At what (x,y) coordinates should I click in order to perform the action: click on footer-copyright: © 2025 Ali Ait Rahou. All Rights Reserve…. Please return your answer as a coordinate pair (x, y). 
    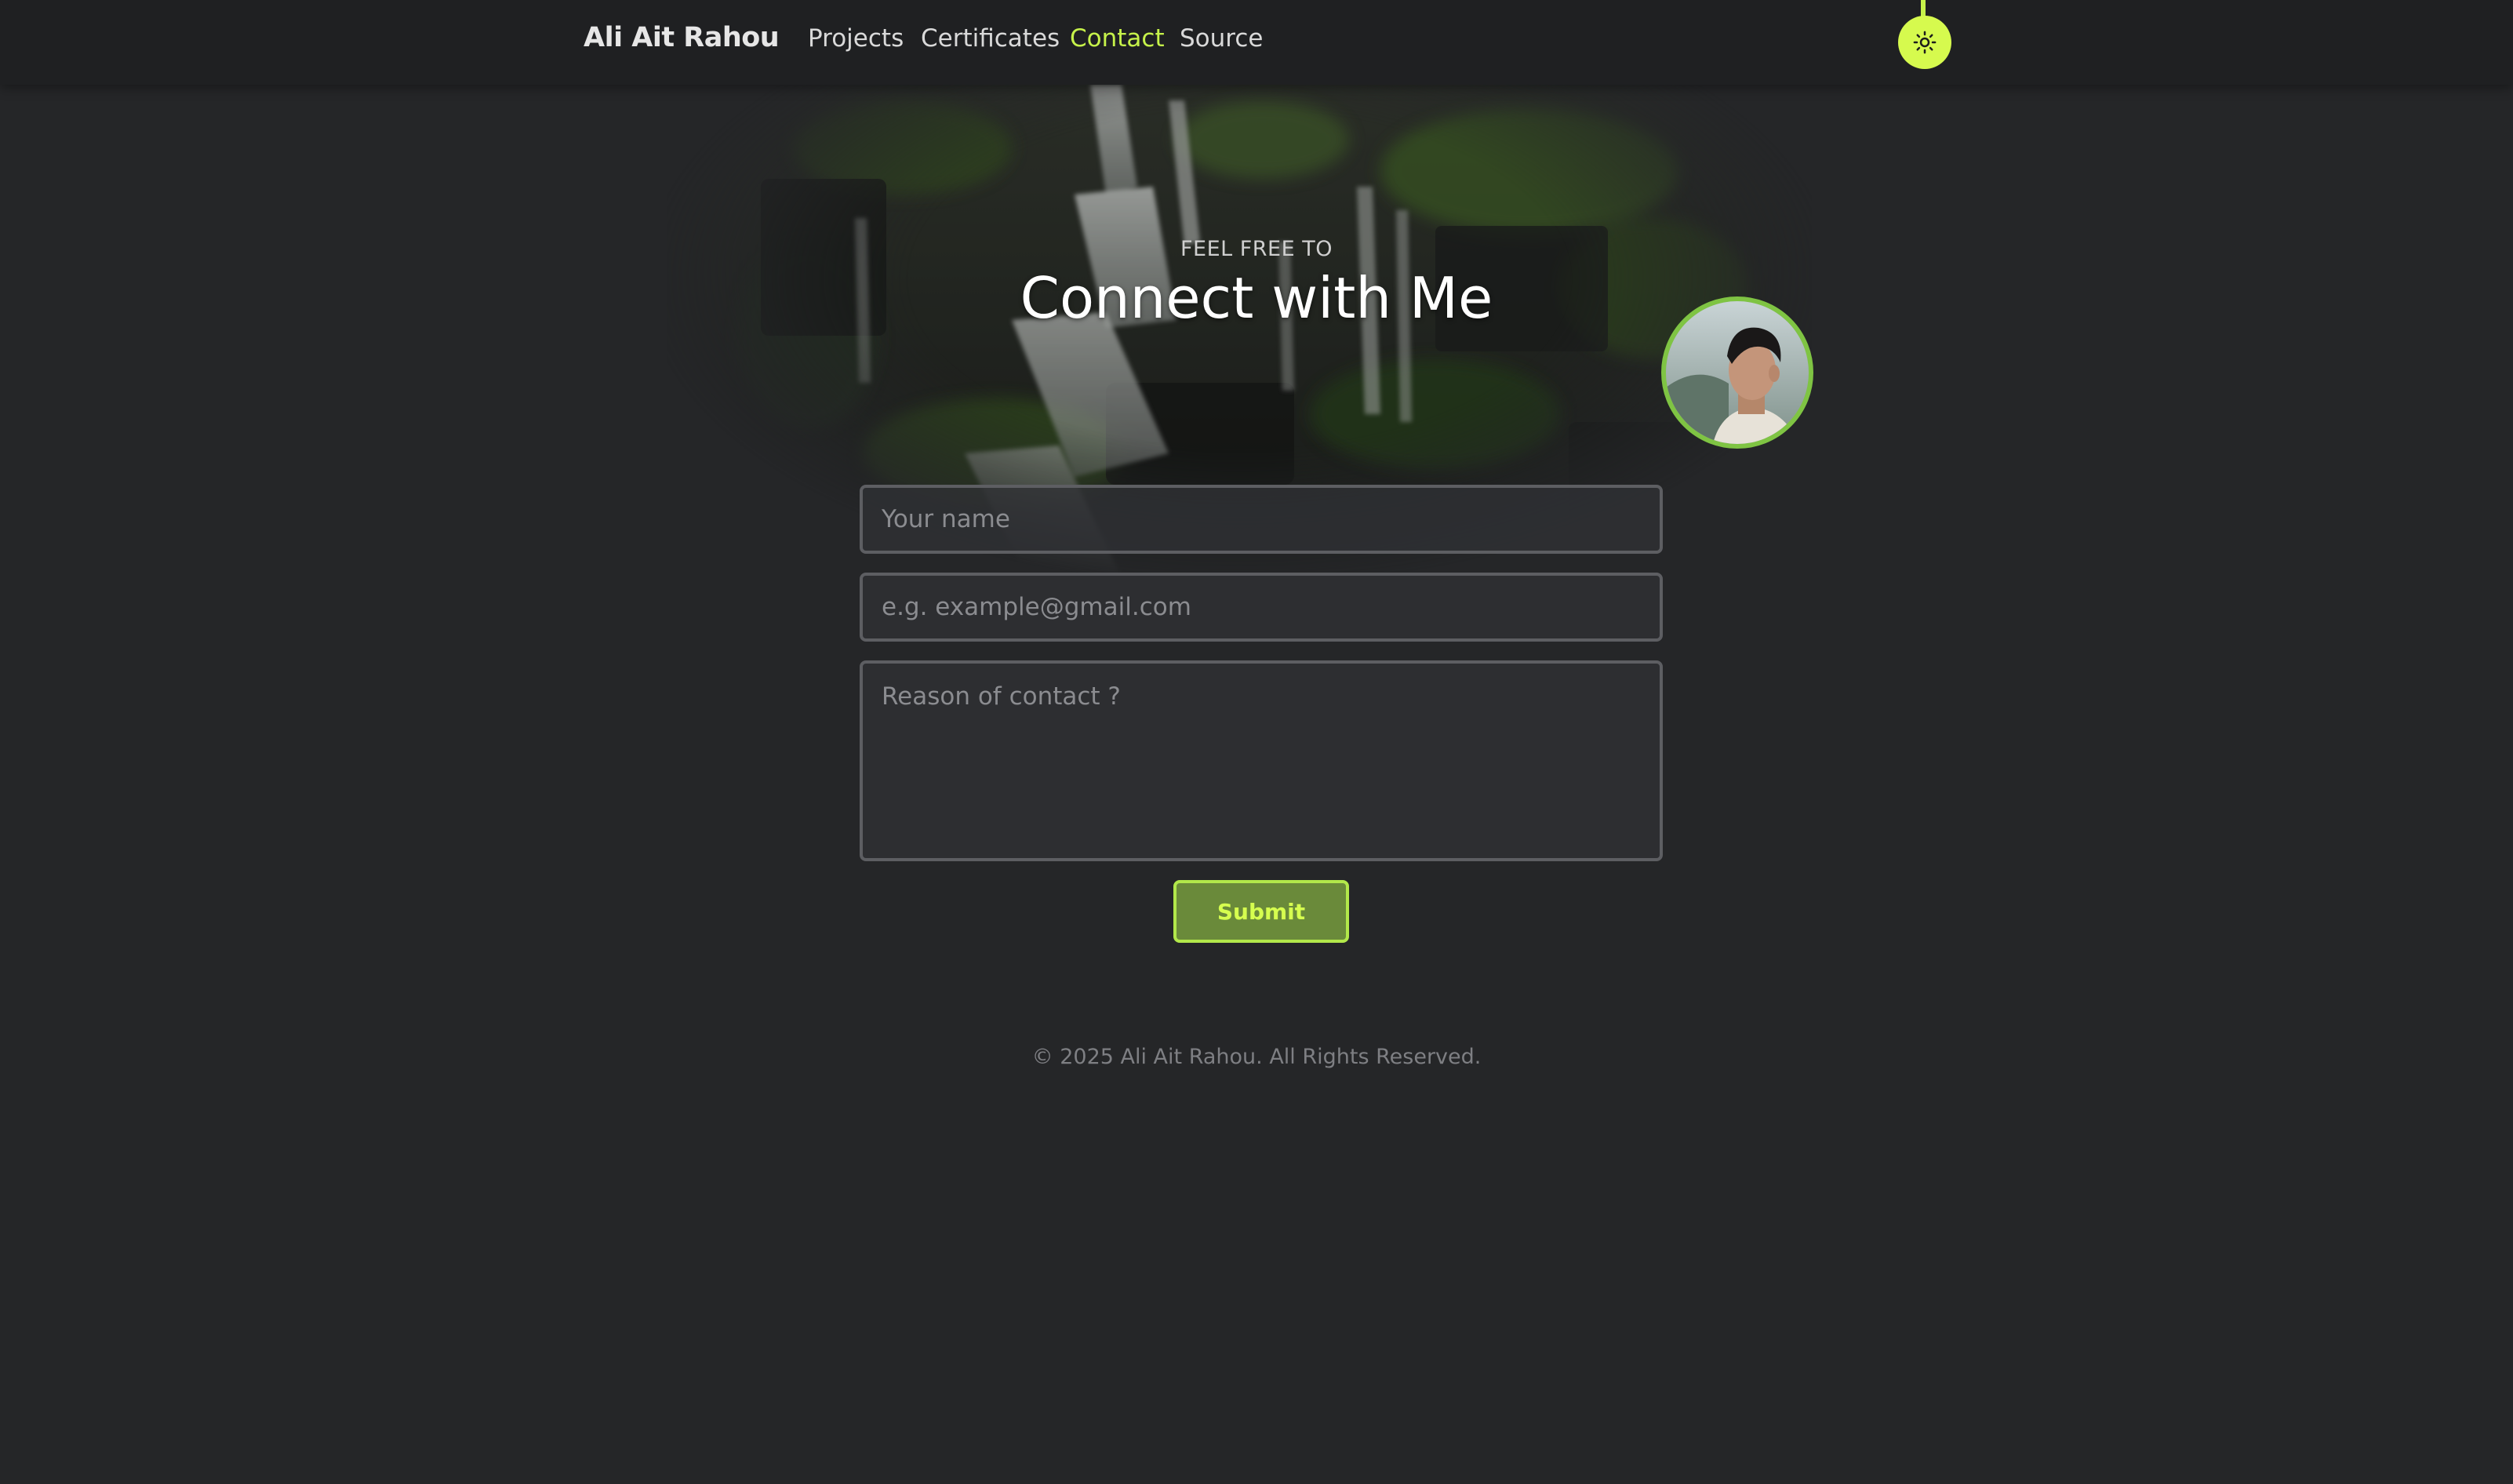
    Looking at the image, I should click on (1256, 1057).